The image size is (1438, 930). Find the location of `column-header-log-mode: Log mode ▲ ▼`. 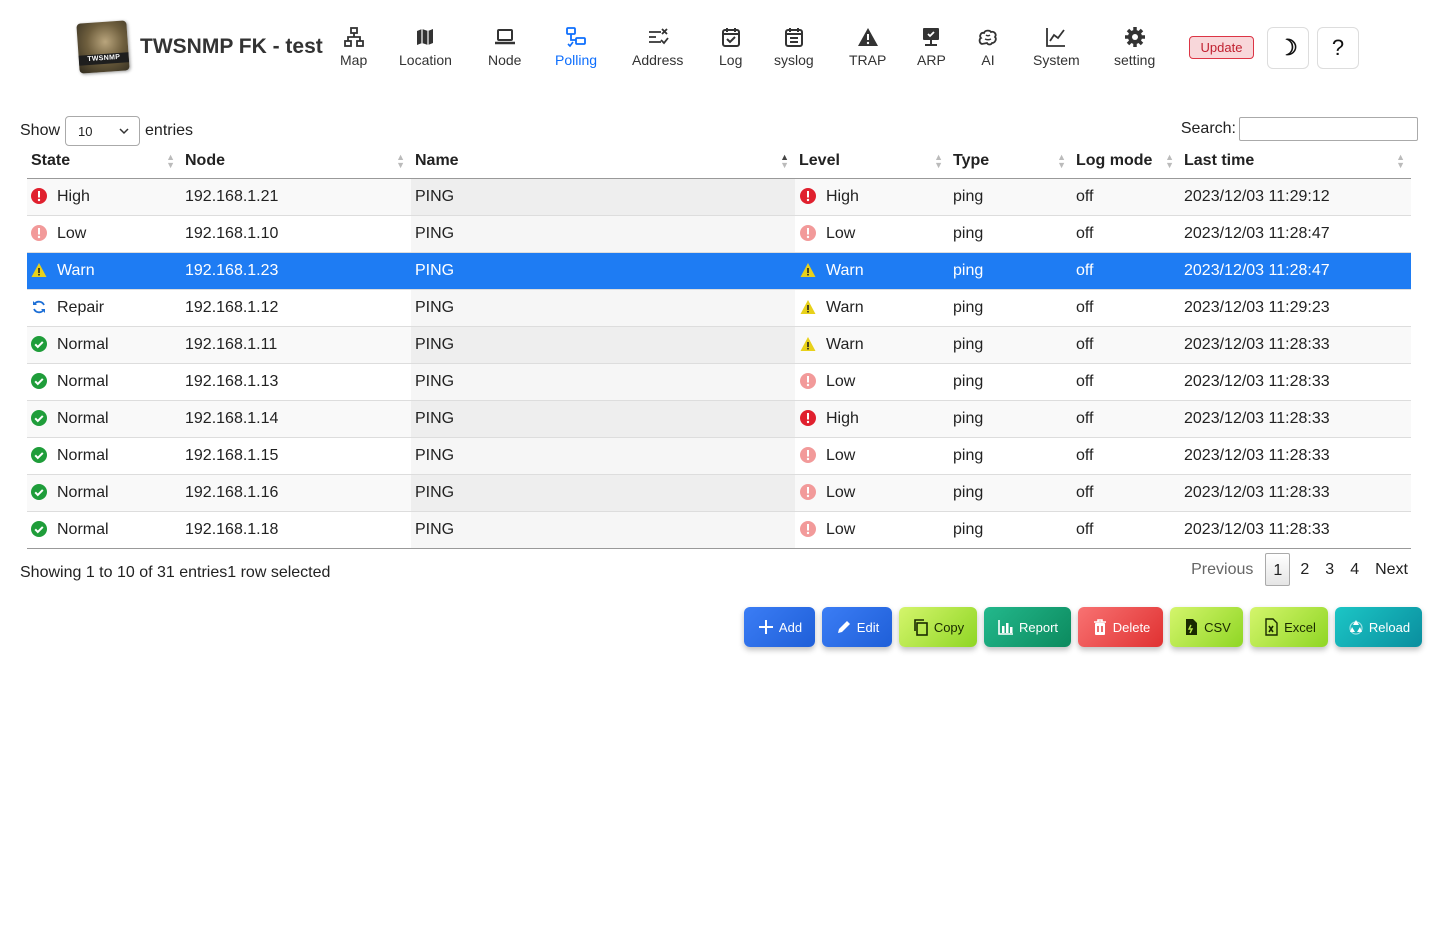

column-header-log-mode: Log mode ▲ ▼ is located at coordinates (1126, 161).